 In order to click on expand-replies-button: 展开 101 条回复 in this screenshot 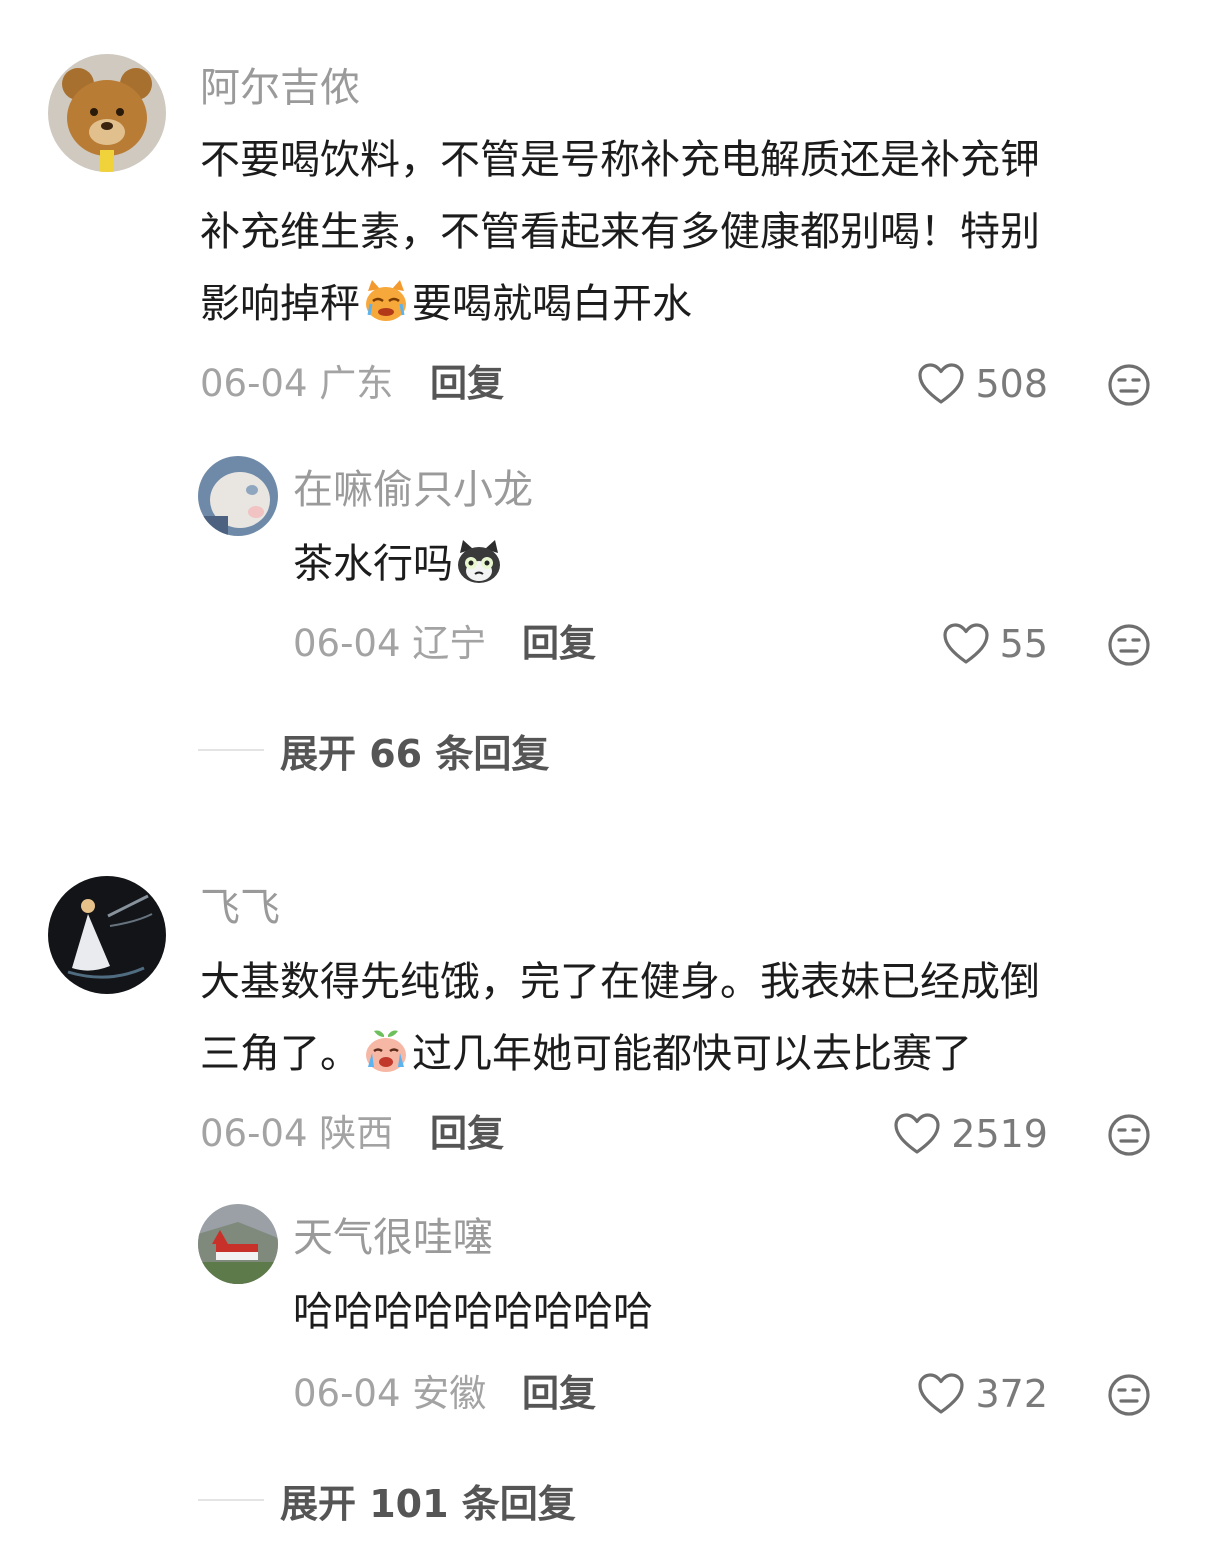, I will do `click(387, 1501)`.